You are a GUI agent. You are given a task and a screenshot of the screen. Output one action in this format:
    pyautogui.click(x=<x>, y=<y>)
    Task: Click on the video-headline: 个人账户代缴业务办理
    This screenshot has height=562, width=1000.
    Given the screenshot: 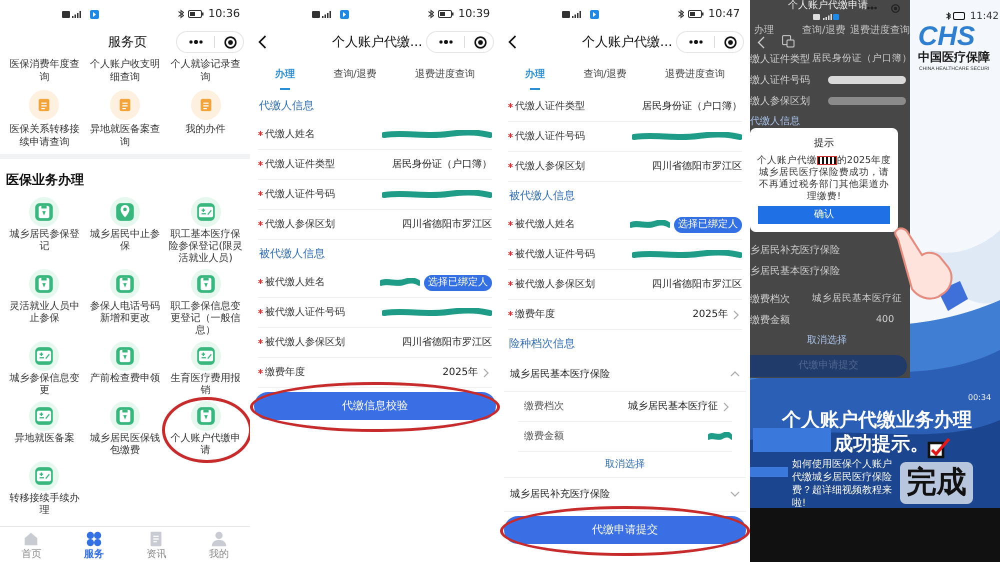 What is the action you would take?
    pyautogui.click(x=877, y=420)
    